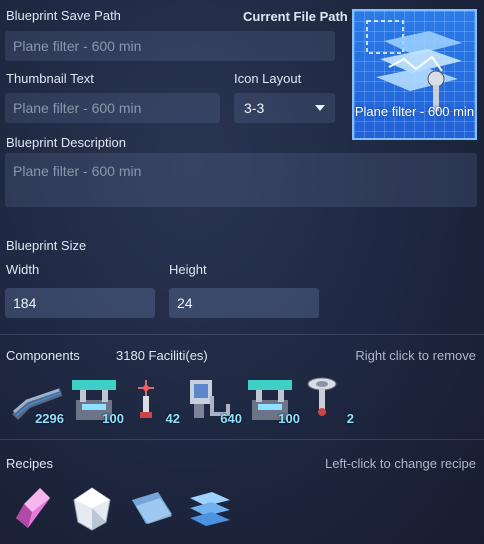 The height and width of the screenshot is (544, 484). I want to click on icon-layout-value: 3-3, so click(254, 108).